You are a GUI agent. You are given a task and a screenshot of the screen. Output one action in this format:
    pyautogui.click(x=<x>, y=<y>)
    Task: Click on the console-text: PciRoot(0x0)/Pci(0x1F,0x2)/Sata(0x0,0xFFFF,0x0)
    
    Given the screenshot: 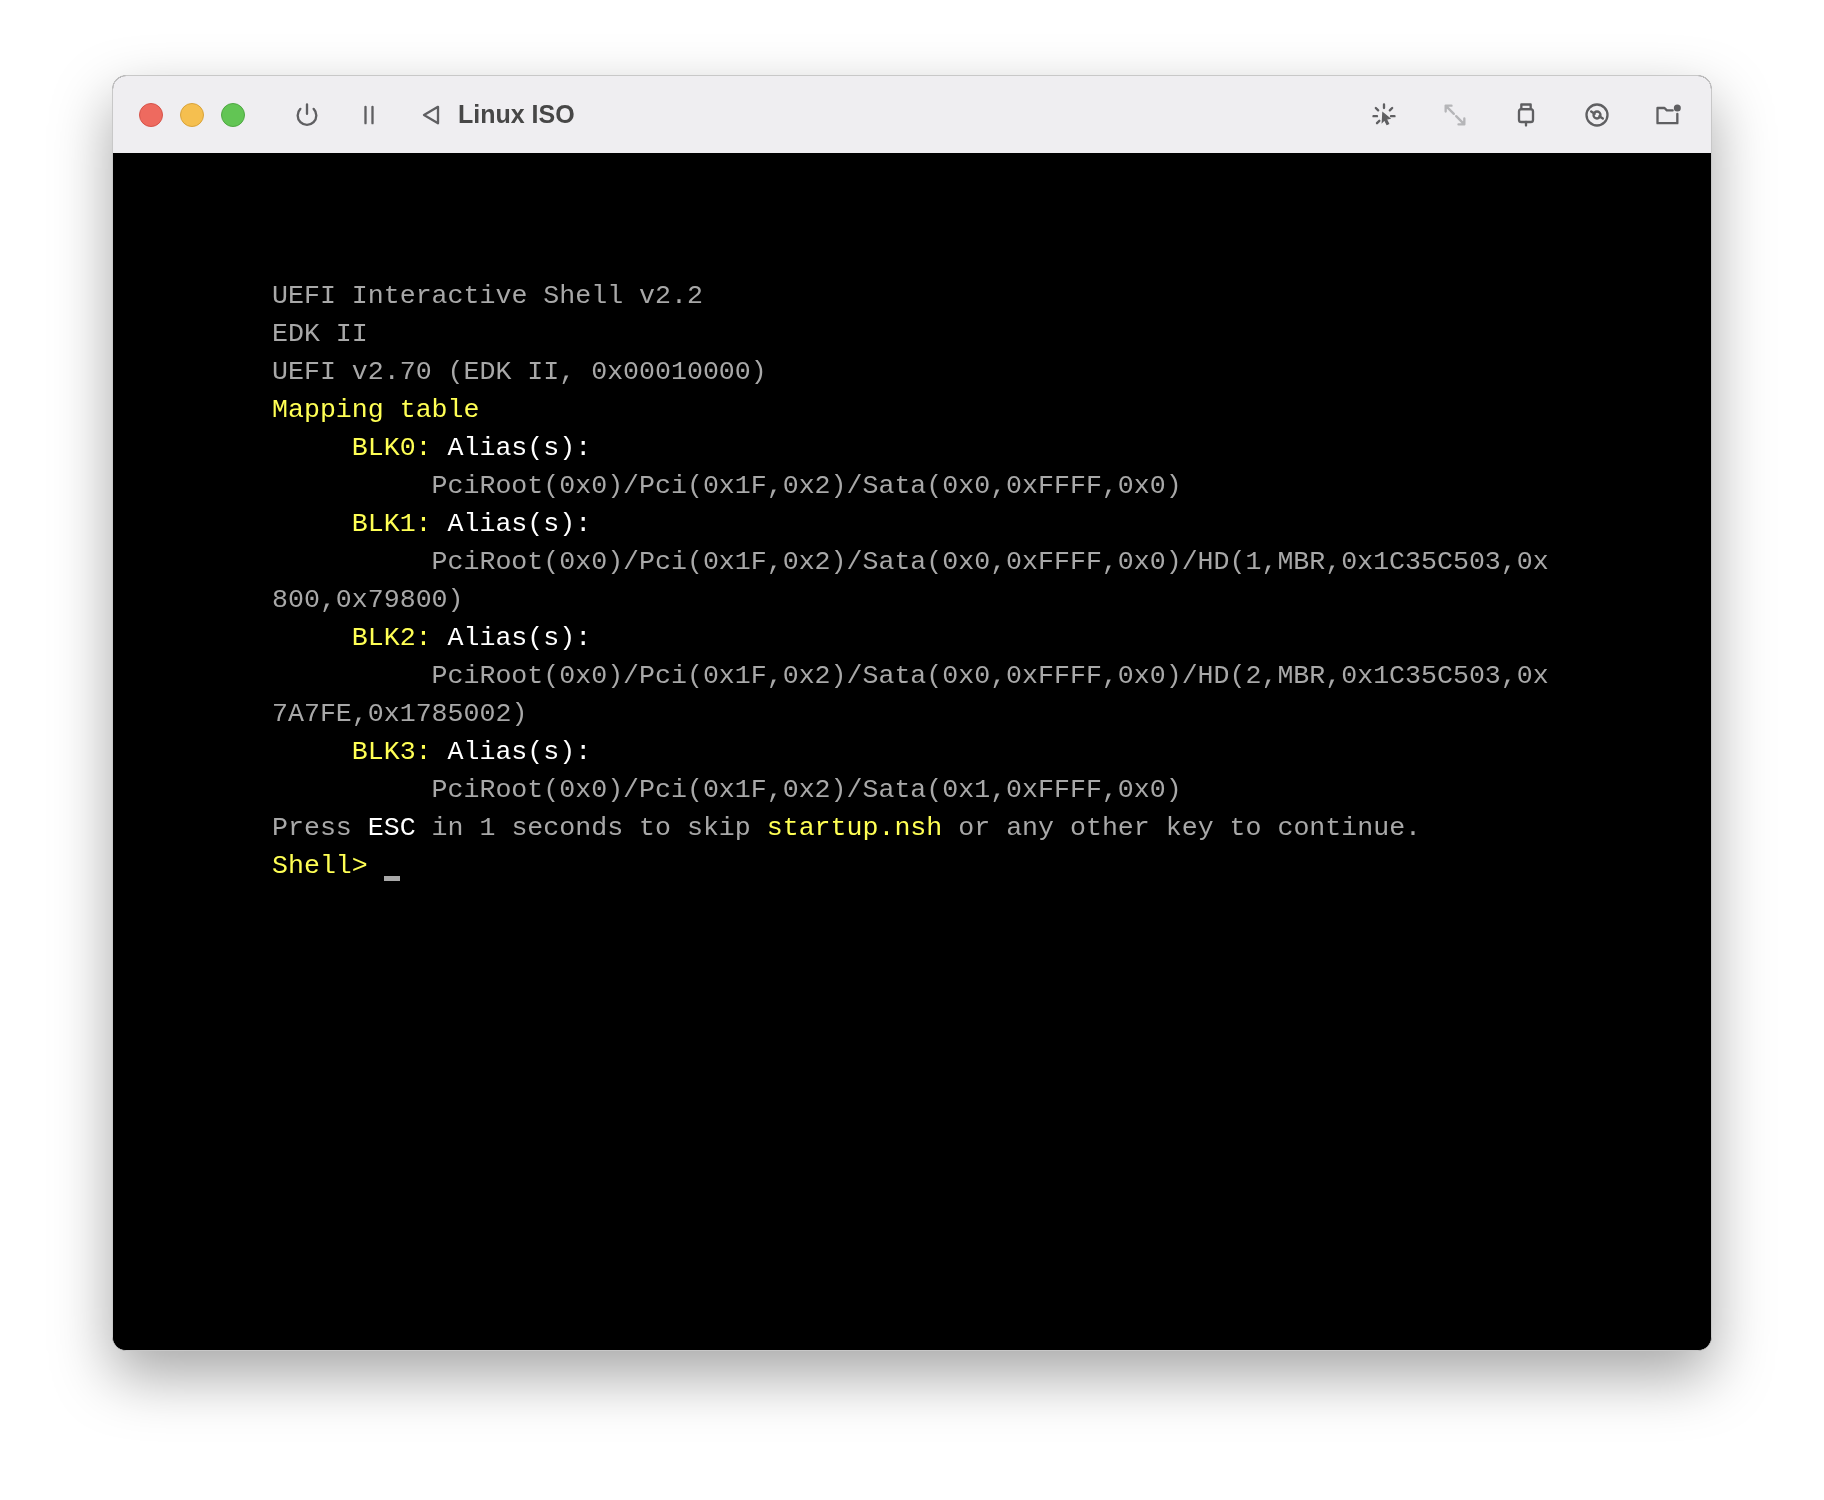 What is the action you would take?
    pyautogui.click(x=806, y=486)
    